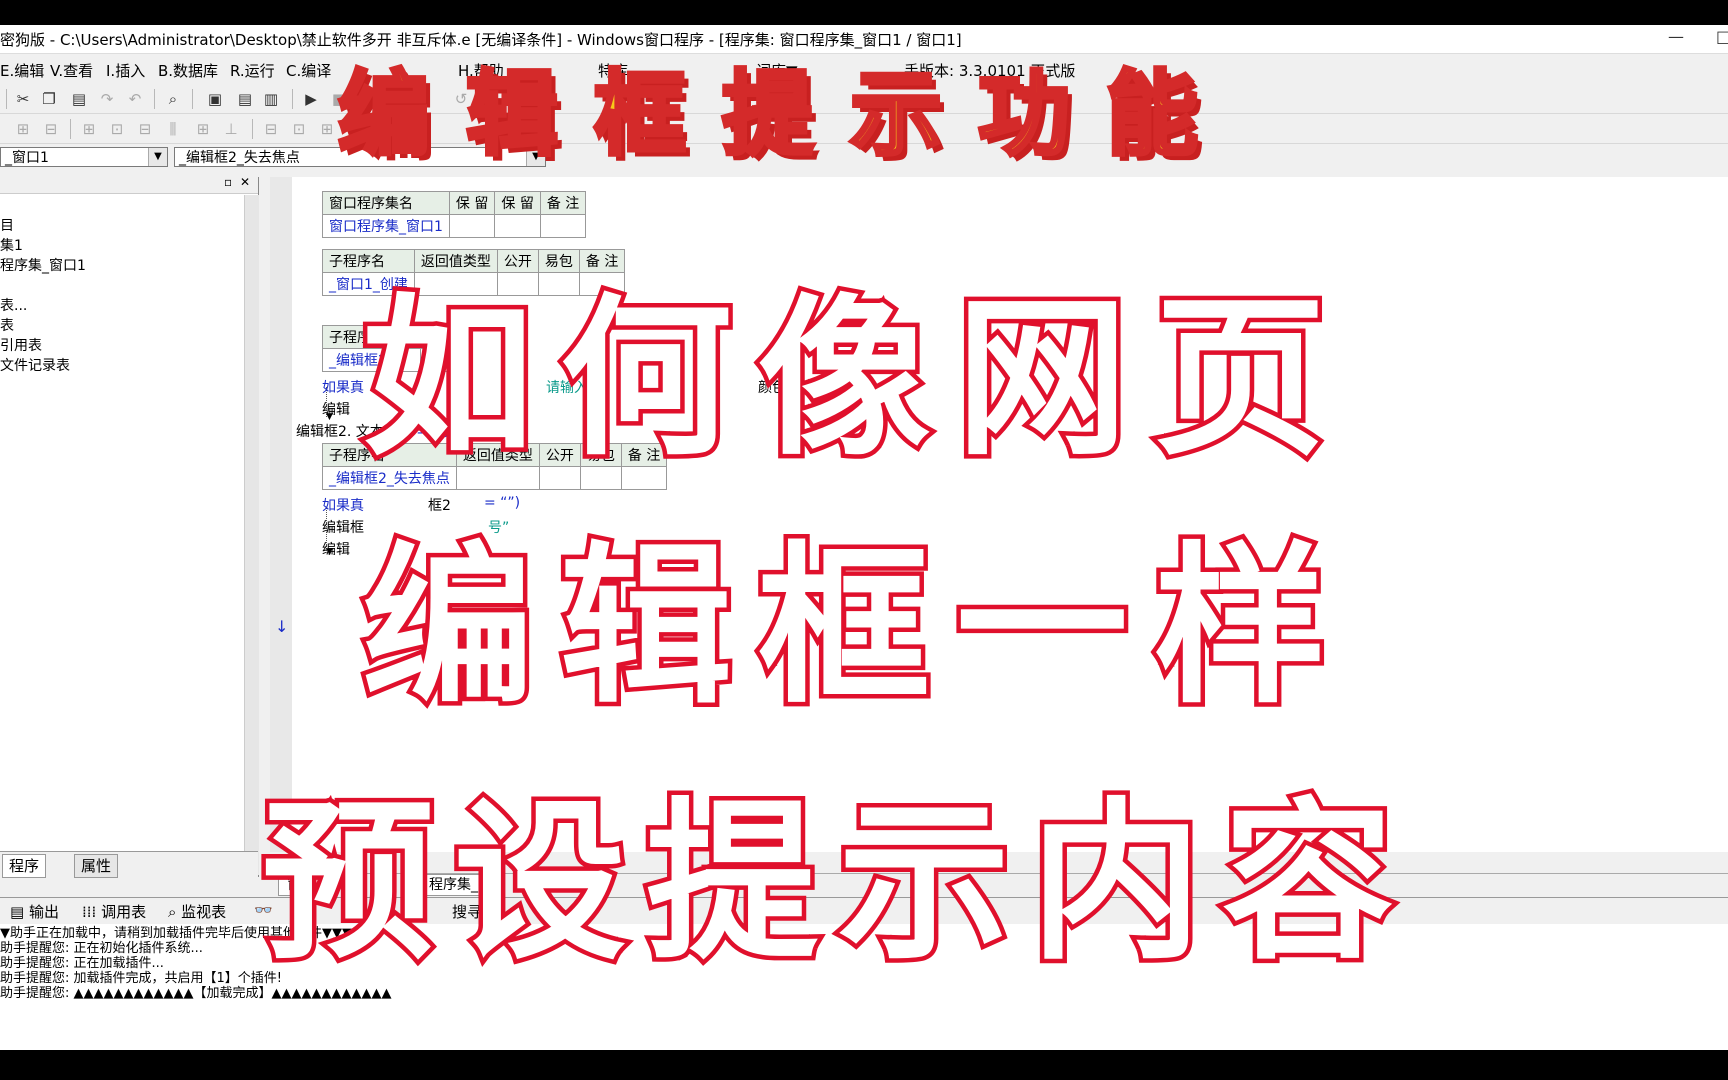  I want to click on tab-watch-table: ⌕ 监视表, so click(197, 911).